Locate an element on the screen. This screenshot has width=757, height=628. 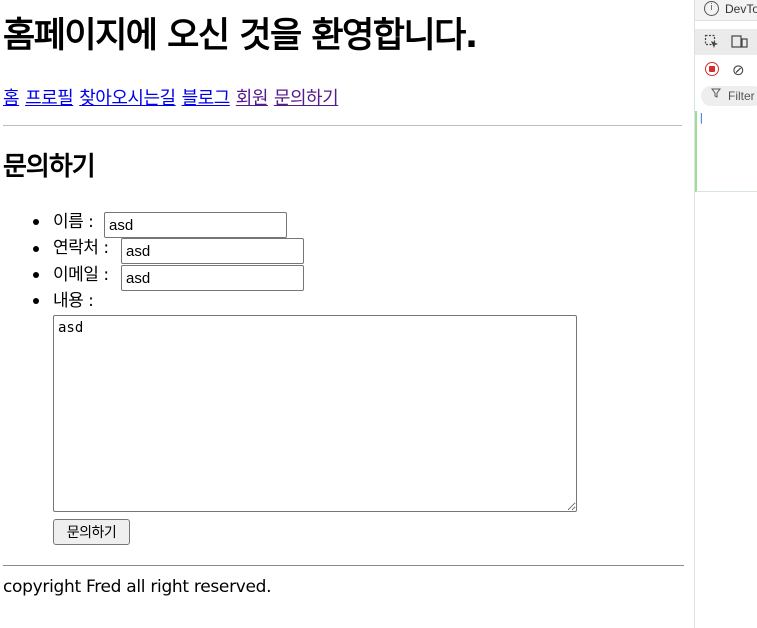
footer-copyright: copyright Fred all right reserved. is located at coordinates (137, 587).